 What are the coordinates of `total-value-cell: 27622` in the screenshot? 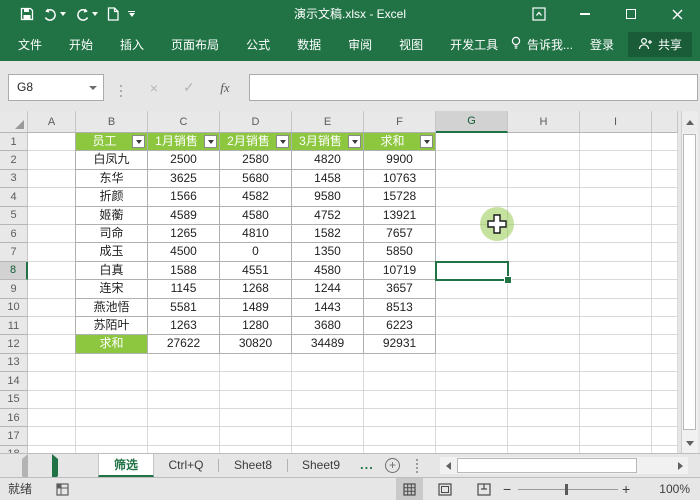 It's located at (184, 344).